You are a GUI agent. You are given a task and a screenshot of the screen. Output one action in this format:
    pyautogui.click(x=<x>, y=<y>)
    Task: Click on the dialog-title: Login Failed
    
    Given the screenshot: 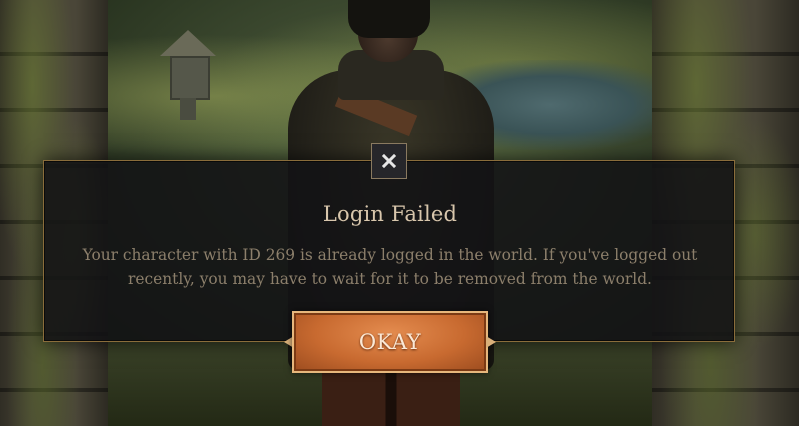 What is the action you would take?
    pyautogui.click(x=390, y=214)
    